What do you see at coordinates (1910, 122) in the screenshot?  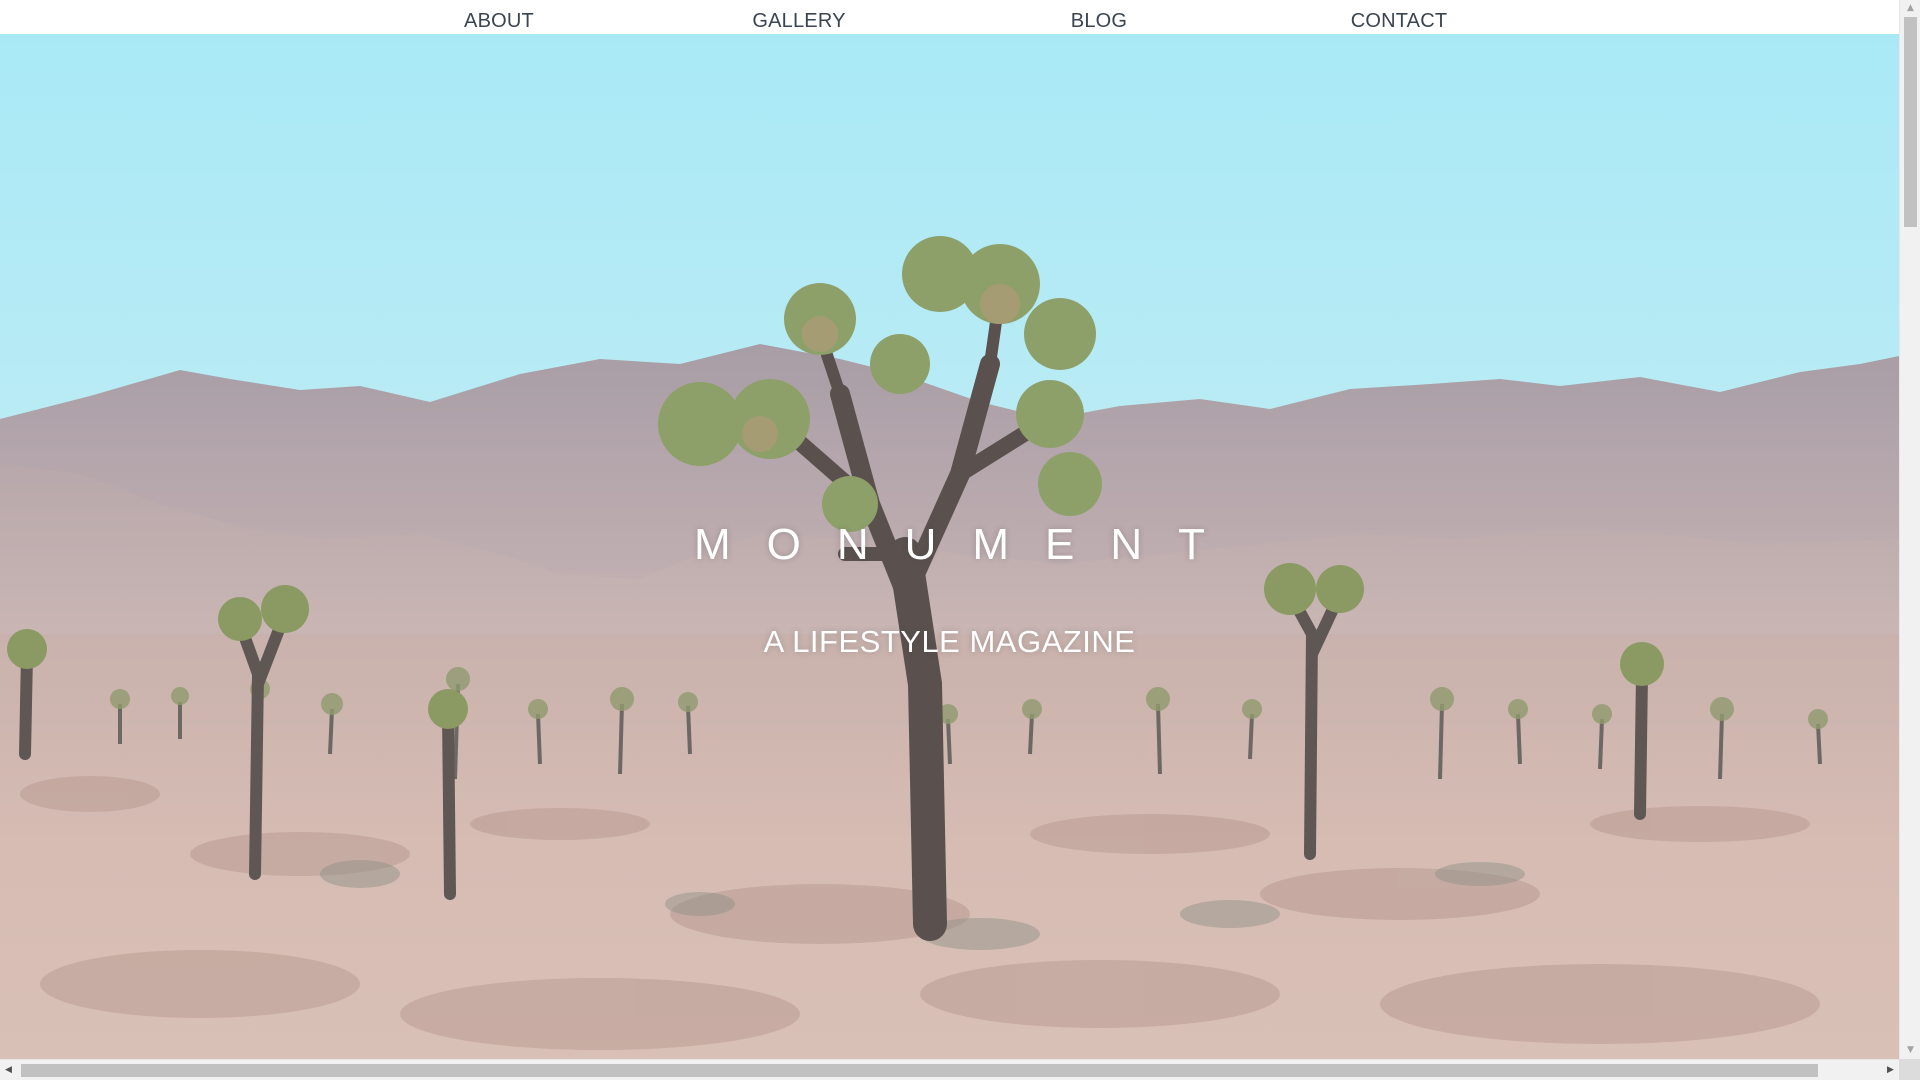 I see `vertical-scroll-thumb` at bounding box center [1910, 122].